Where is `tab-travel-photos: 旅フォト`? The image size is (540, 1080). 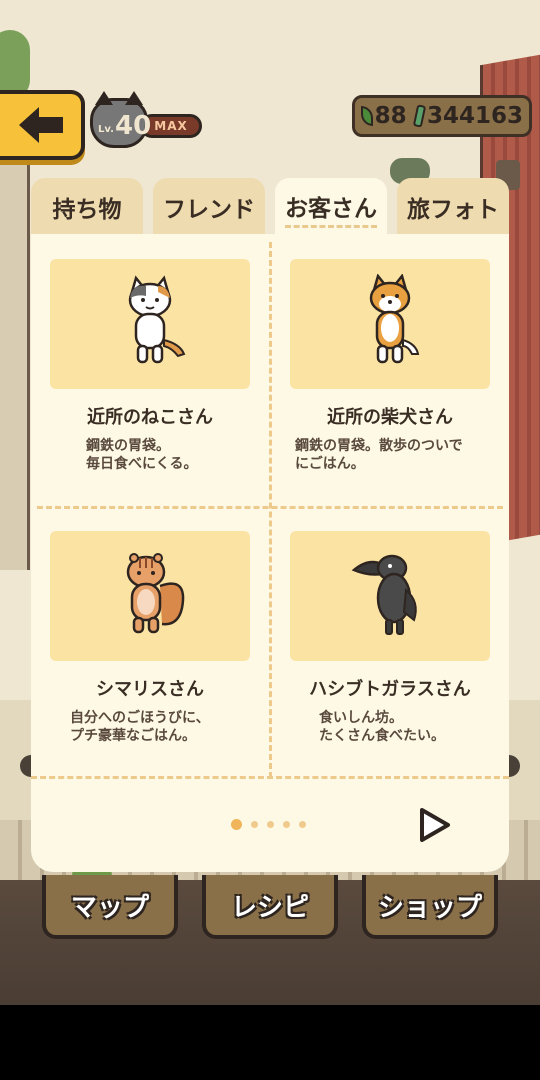 tab-travel-photos: 旅フォト is located at coordinates (453, 207).